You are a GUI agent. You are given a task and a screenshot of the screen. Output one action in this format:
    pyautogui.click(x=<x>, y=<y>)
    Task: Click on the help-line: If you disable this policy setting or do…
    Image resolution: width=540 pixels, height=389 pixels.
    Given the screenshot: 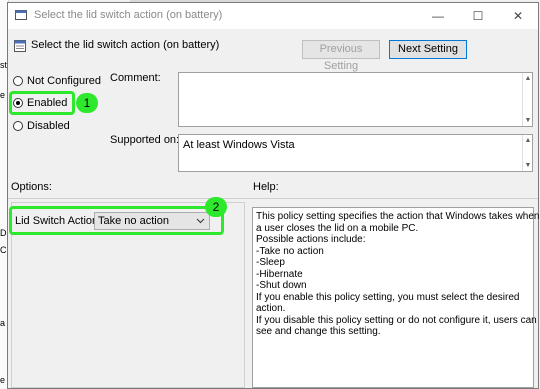 What is the action you would take?
    pyautogui.click(x=396, y=320)
    